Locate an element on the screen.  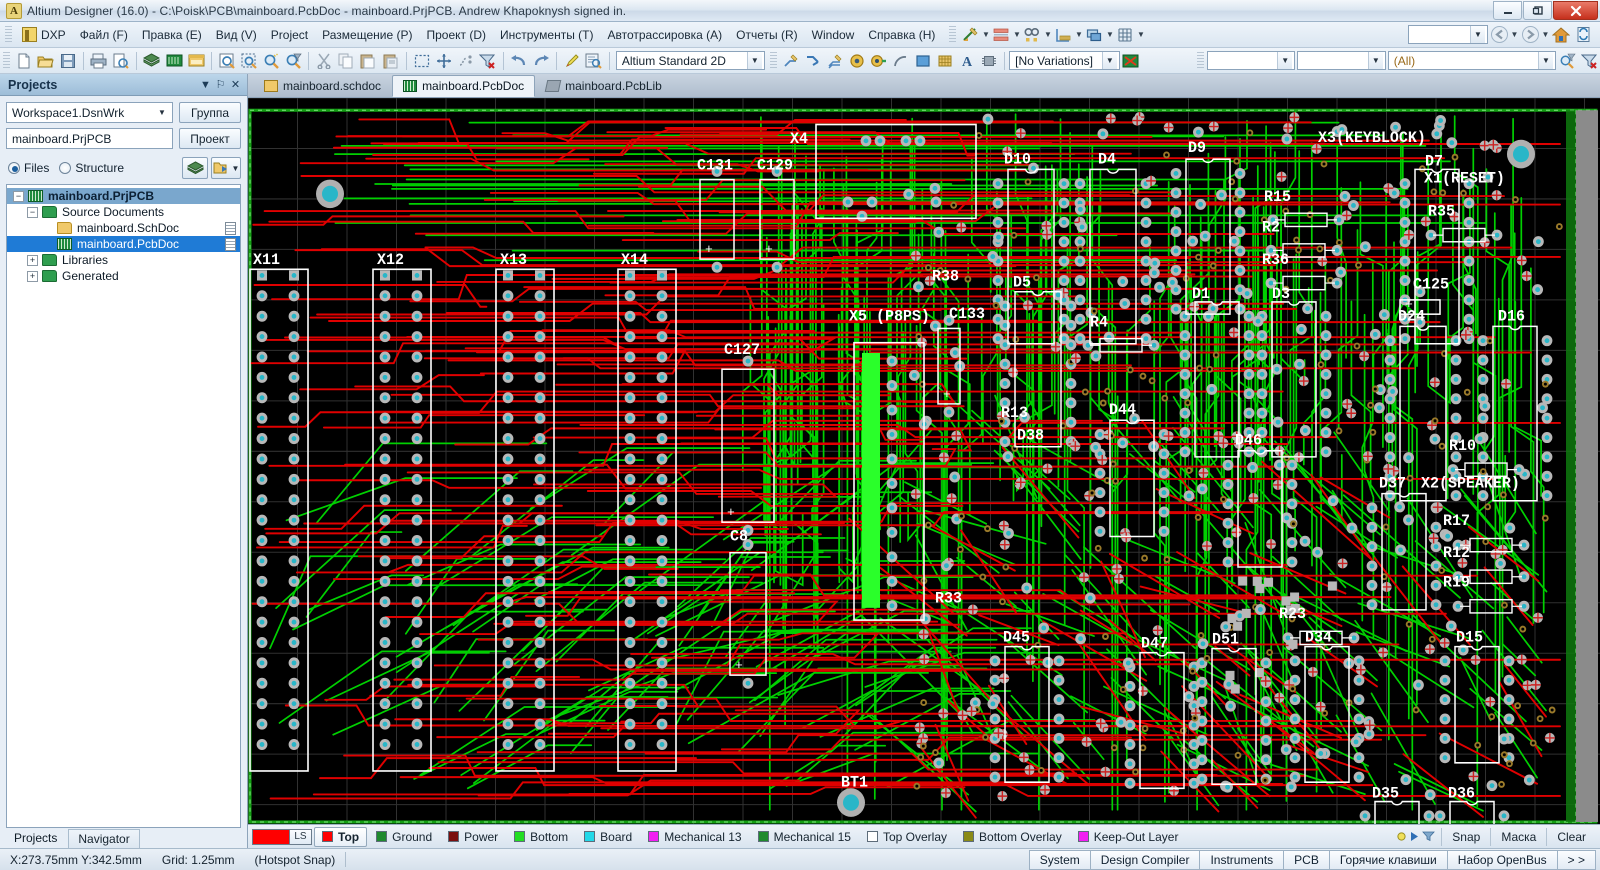
project-combo: mainboard.PrjPCB is located at coordinates (89, 138).